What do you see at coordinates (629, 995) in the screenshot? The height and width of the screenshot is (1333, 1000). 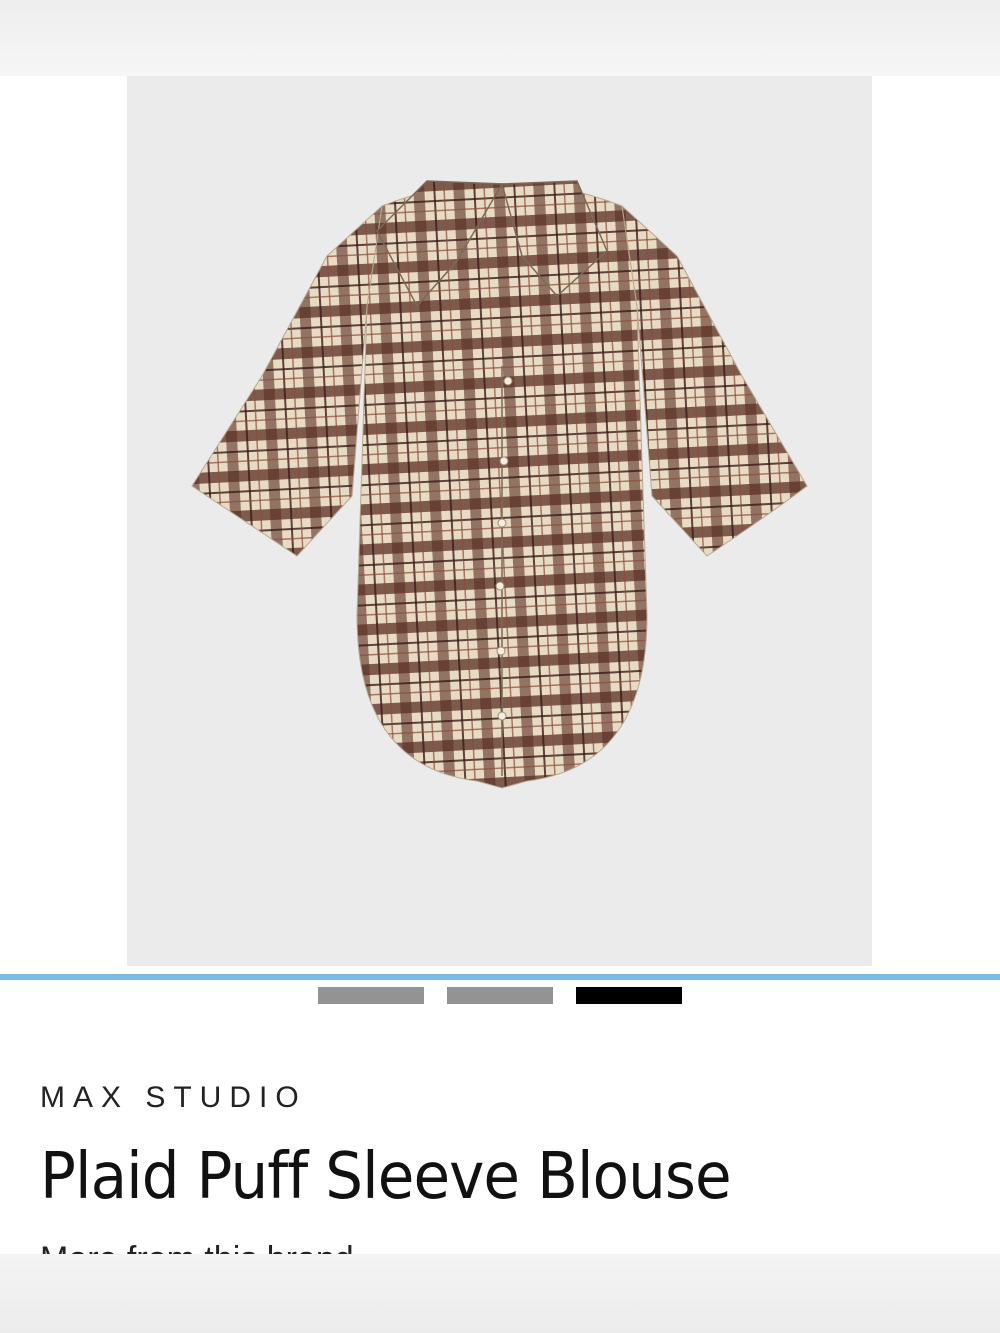 I see `pager-dot-3-active` at bounding box center [629, 995].